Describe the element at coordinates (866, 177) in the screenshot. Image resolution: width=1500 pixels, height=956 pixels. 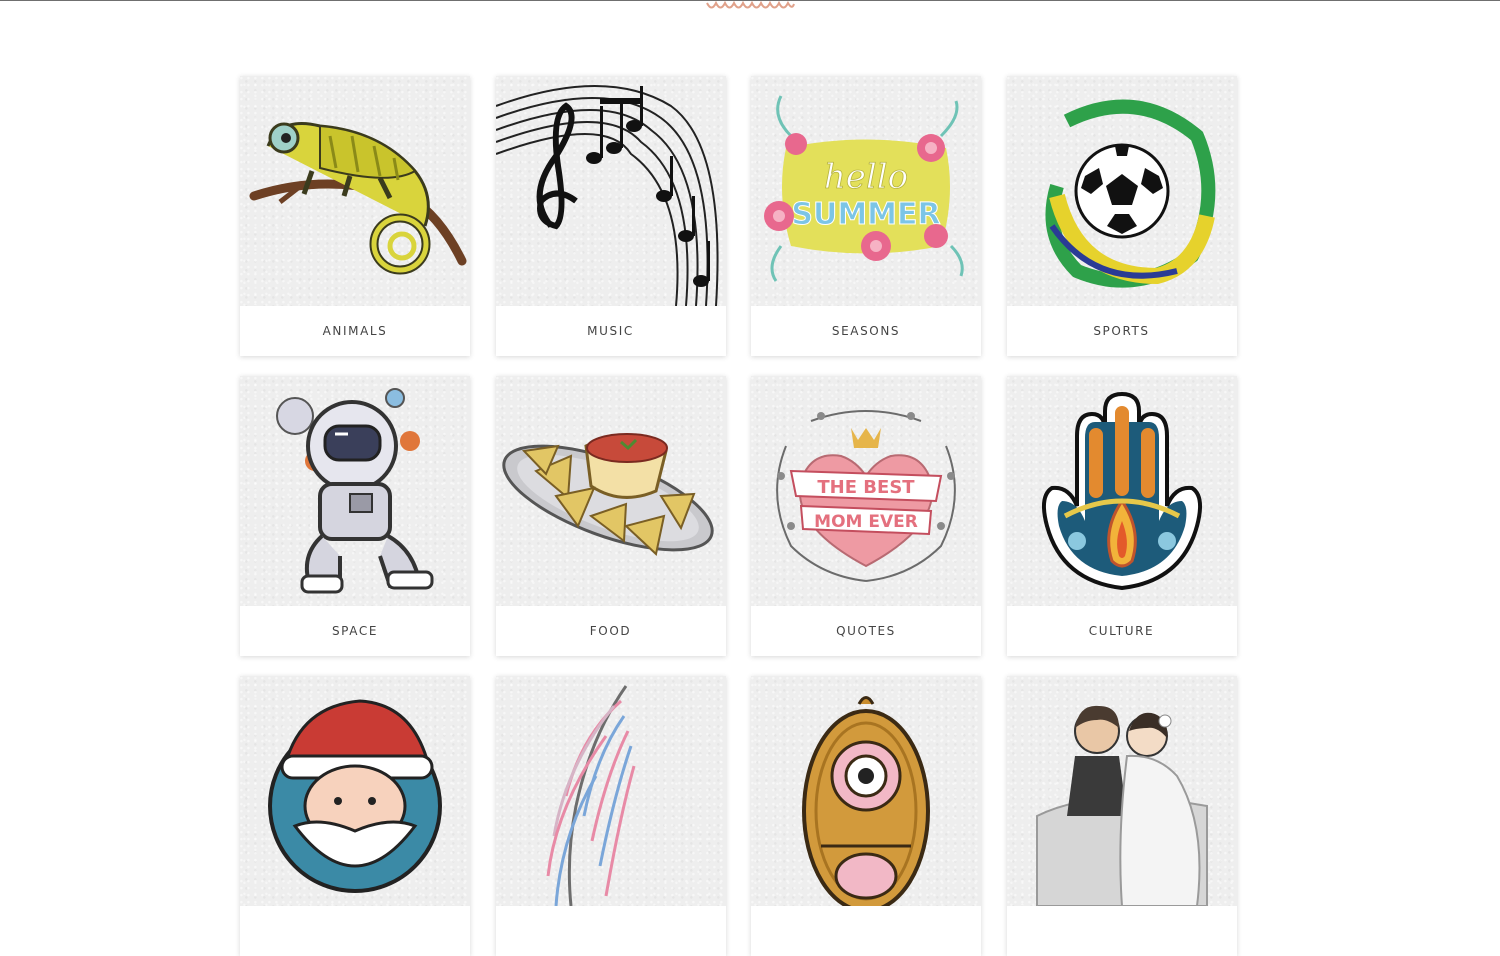
I see `hello-artwork-text: hello` at that location.